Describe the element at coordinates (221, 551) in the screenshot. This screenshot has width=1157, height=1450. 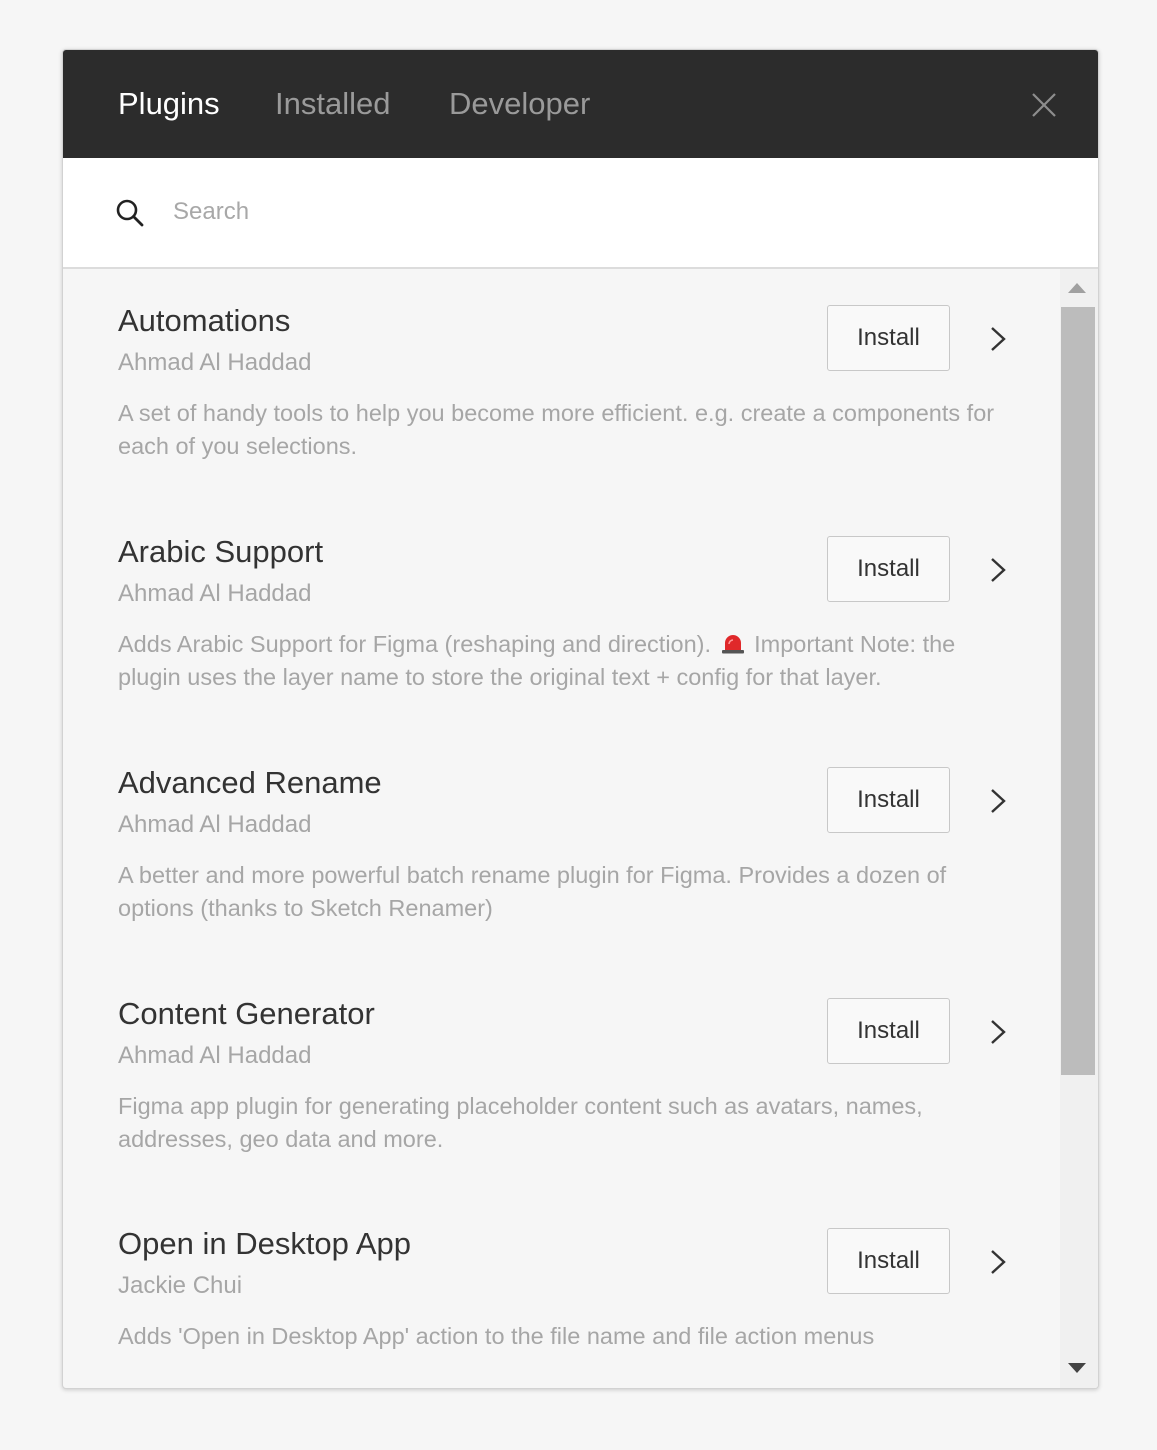
I see `plugin-name: Arabic Support` at that location.